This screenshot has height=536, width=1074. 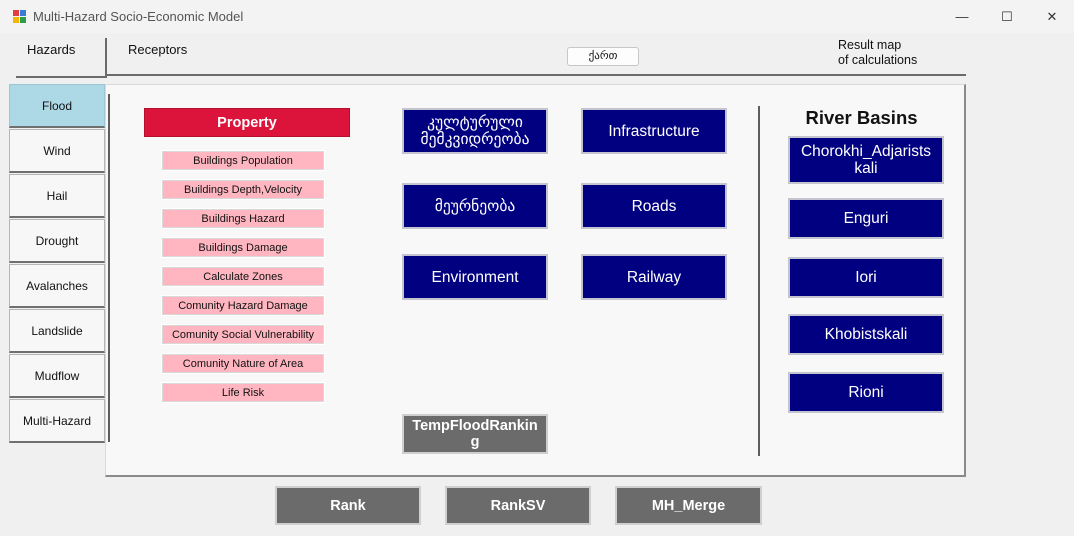 I want to click on life-risk-button: Life Risk, so click(x=243, y=392).